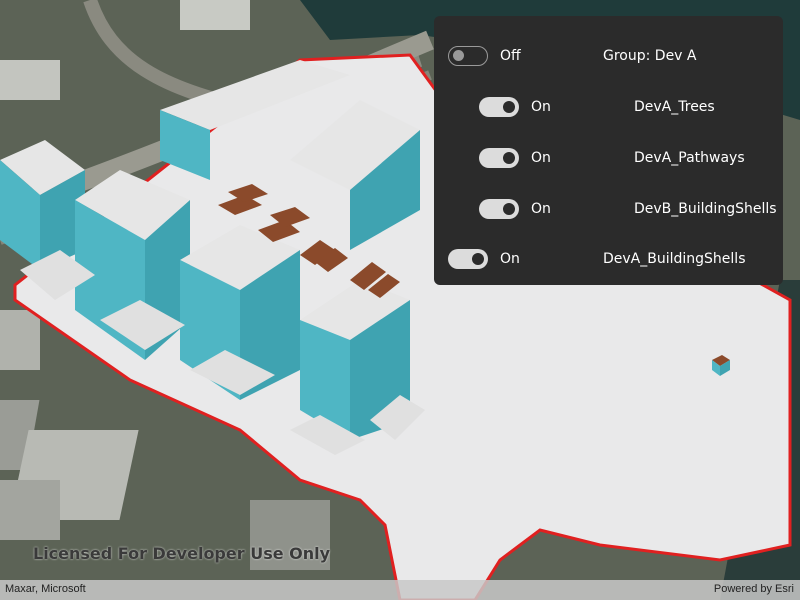 This screenshot has width=800, height=600. What do you see at coordinates (689, 158) in the screenshot?
I see `pathways-layer-name: DevA_Pathways` at bounding box center [689, 158].